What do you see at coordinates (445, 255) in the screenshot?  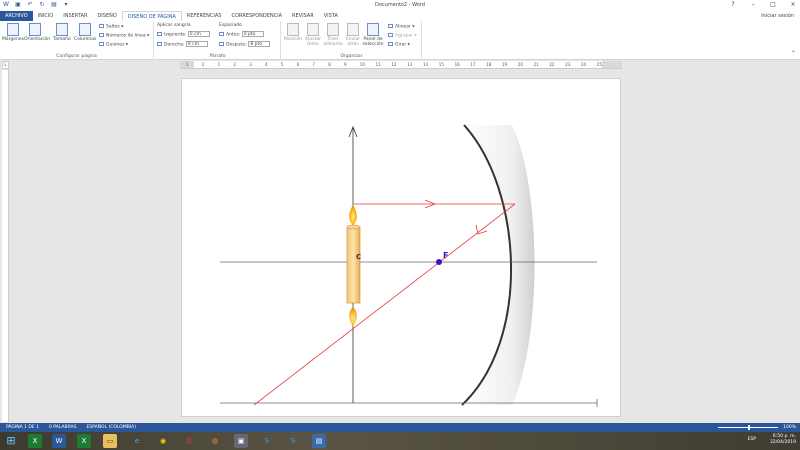 I see `focus-label: F` at bounding box center [445, 255].